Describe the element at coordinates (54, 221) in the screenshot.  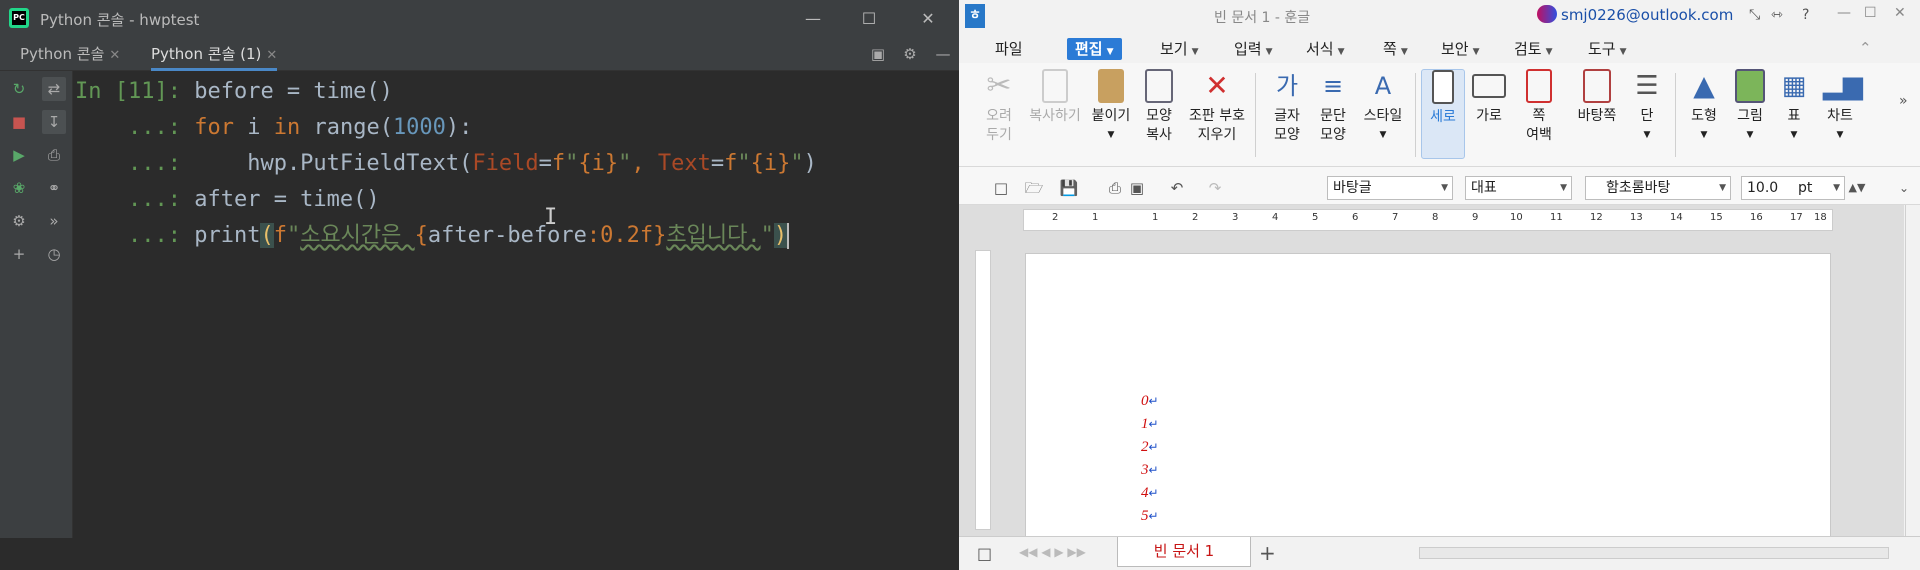
I see `execute-icon: »` at that location.